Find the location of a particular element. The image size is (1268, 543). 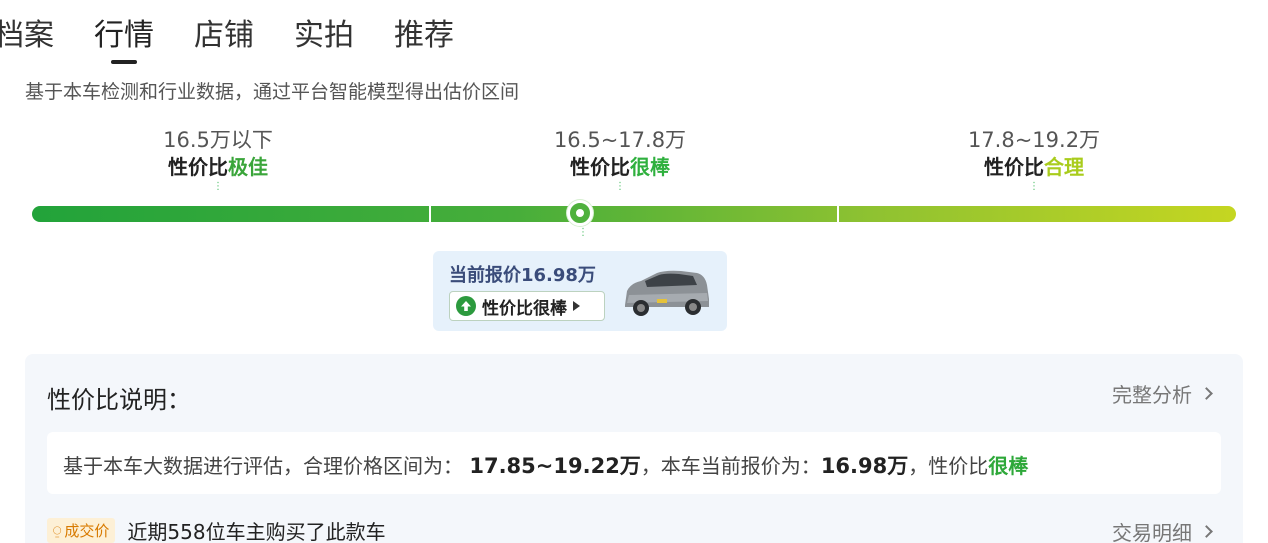

tab-store: 店铺 is located at coordinates (224, 36).